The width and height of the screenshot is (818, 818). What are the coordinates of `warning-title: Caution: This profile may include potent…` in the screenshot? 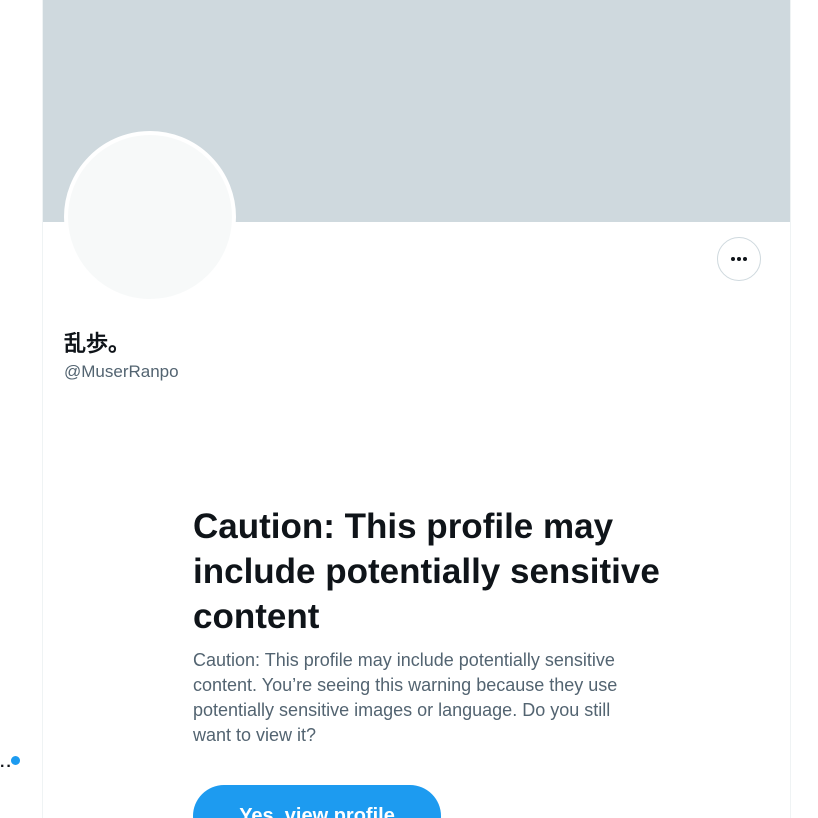 It's located at (426, 571).